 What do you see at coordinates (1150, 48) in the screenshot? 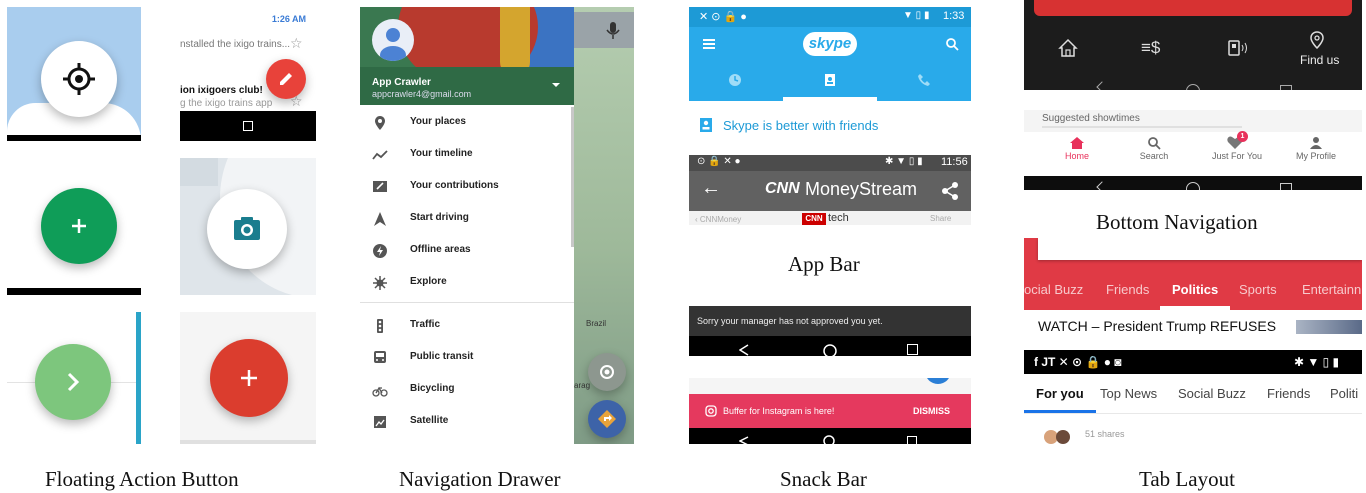
I see `currency-icon: ≡$` at bounding box center [1150, 48].